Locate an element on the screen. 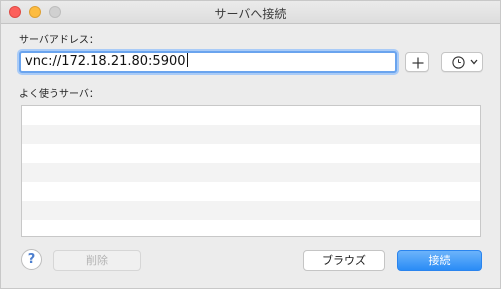 This screenshot has width=501, height=289. delete-button: 削除 is located at coordinates (97, 260).